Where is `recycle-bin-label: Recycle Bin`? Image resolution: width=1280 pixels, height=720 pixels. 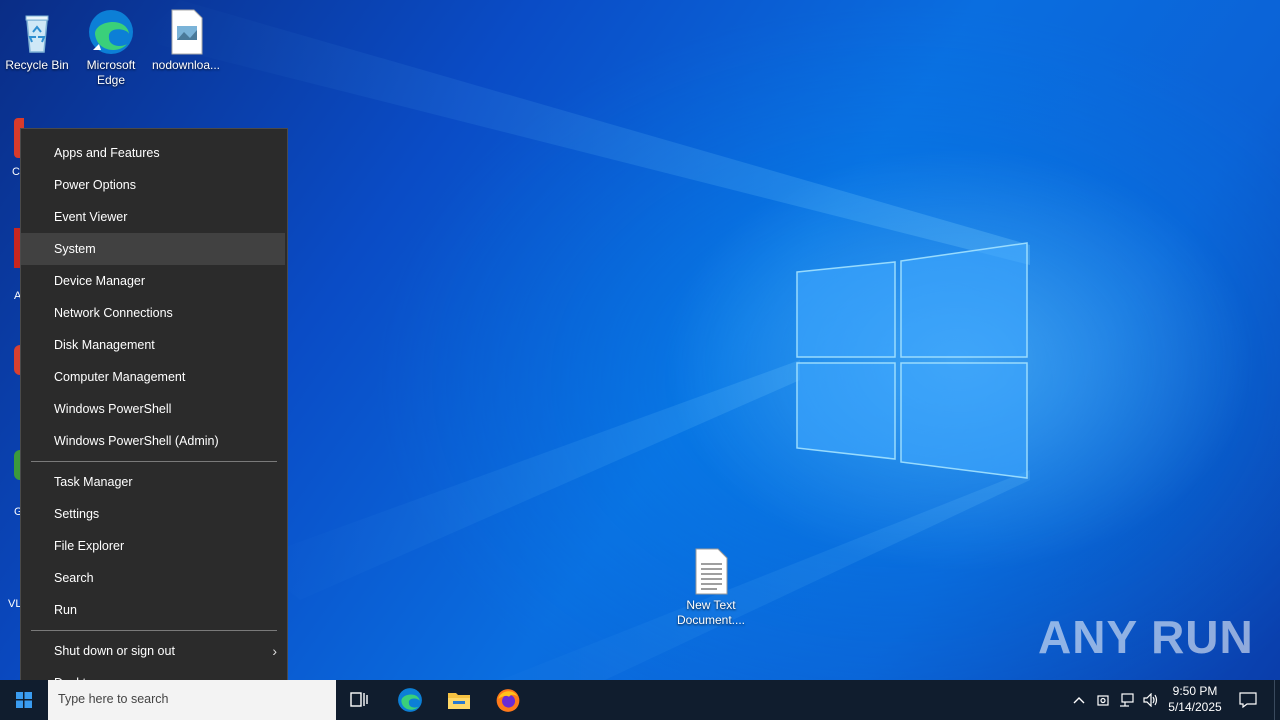
recycle-bin-label: Recycle Bin is located at coordinates (37, 65).